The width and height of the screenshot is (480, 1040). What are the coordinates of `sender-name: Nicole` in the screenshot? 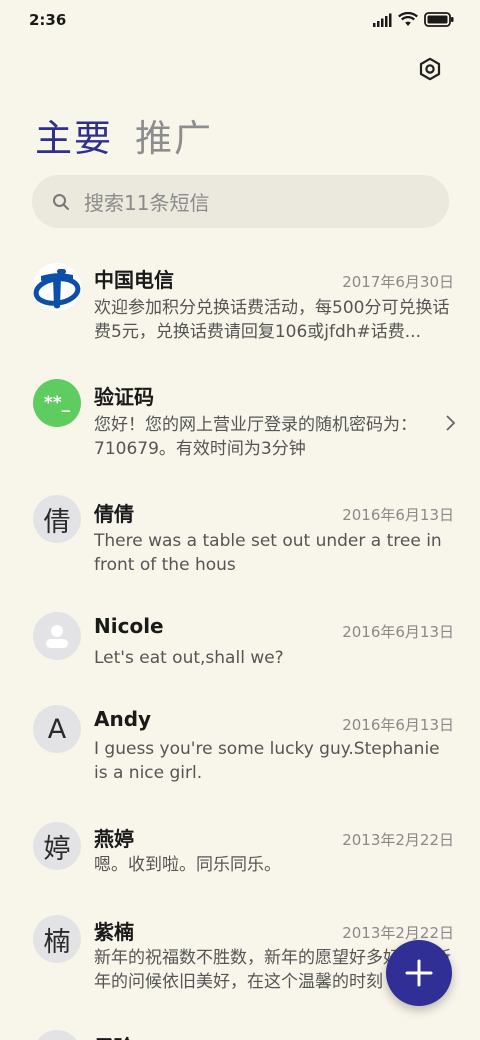 It's located at (129, 626).